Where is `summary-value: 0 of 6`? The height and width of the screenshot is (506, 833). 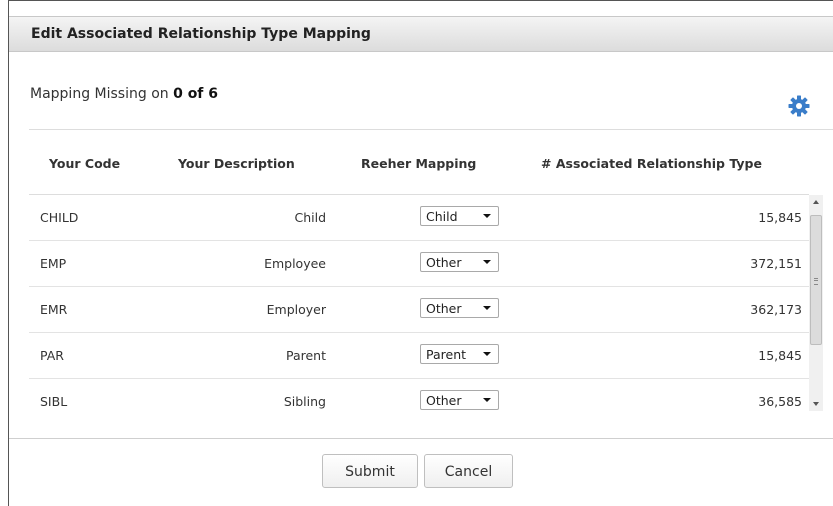 summary-value: 0 of 6 is located at coordinates (196, 94).